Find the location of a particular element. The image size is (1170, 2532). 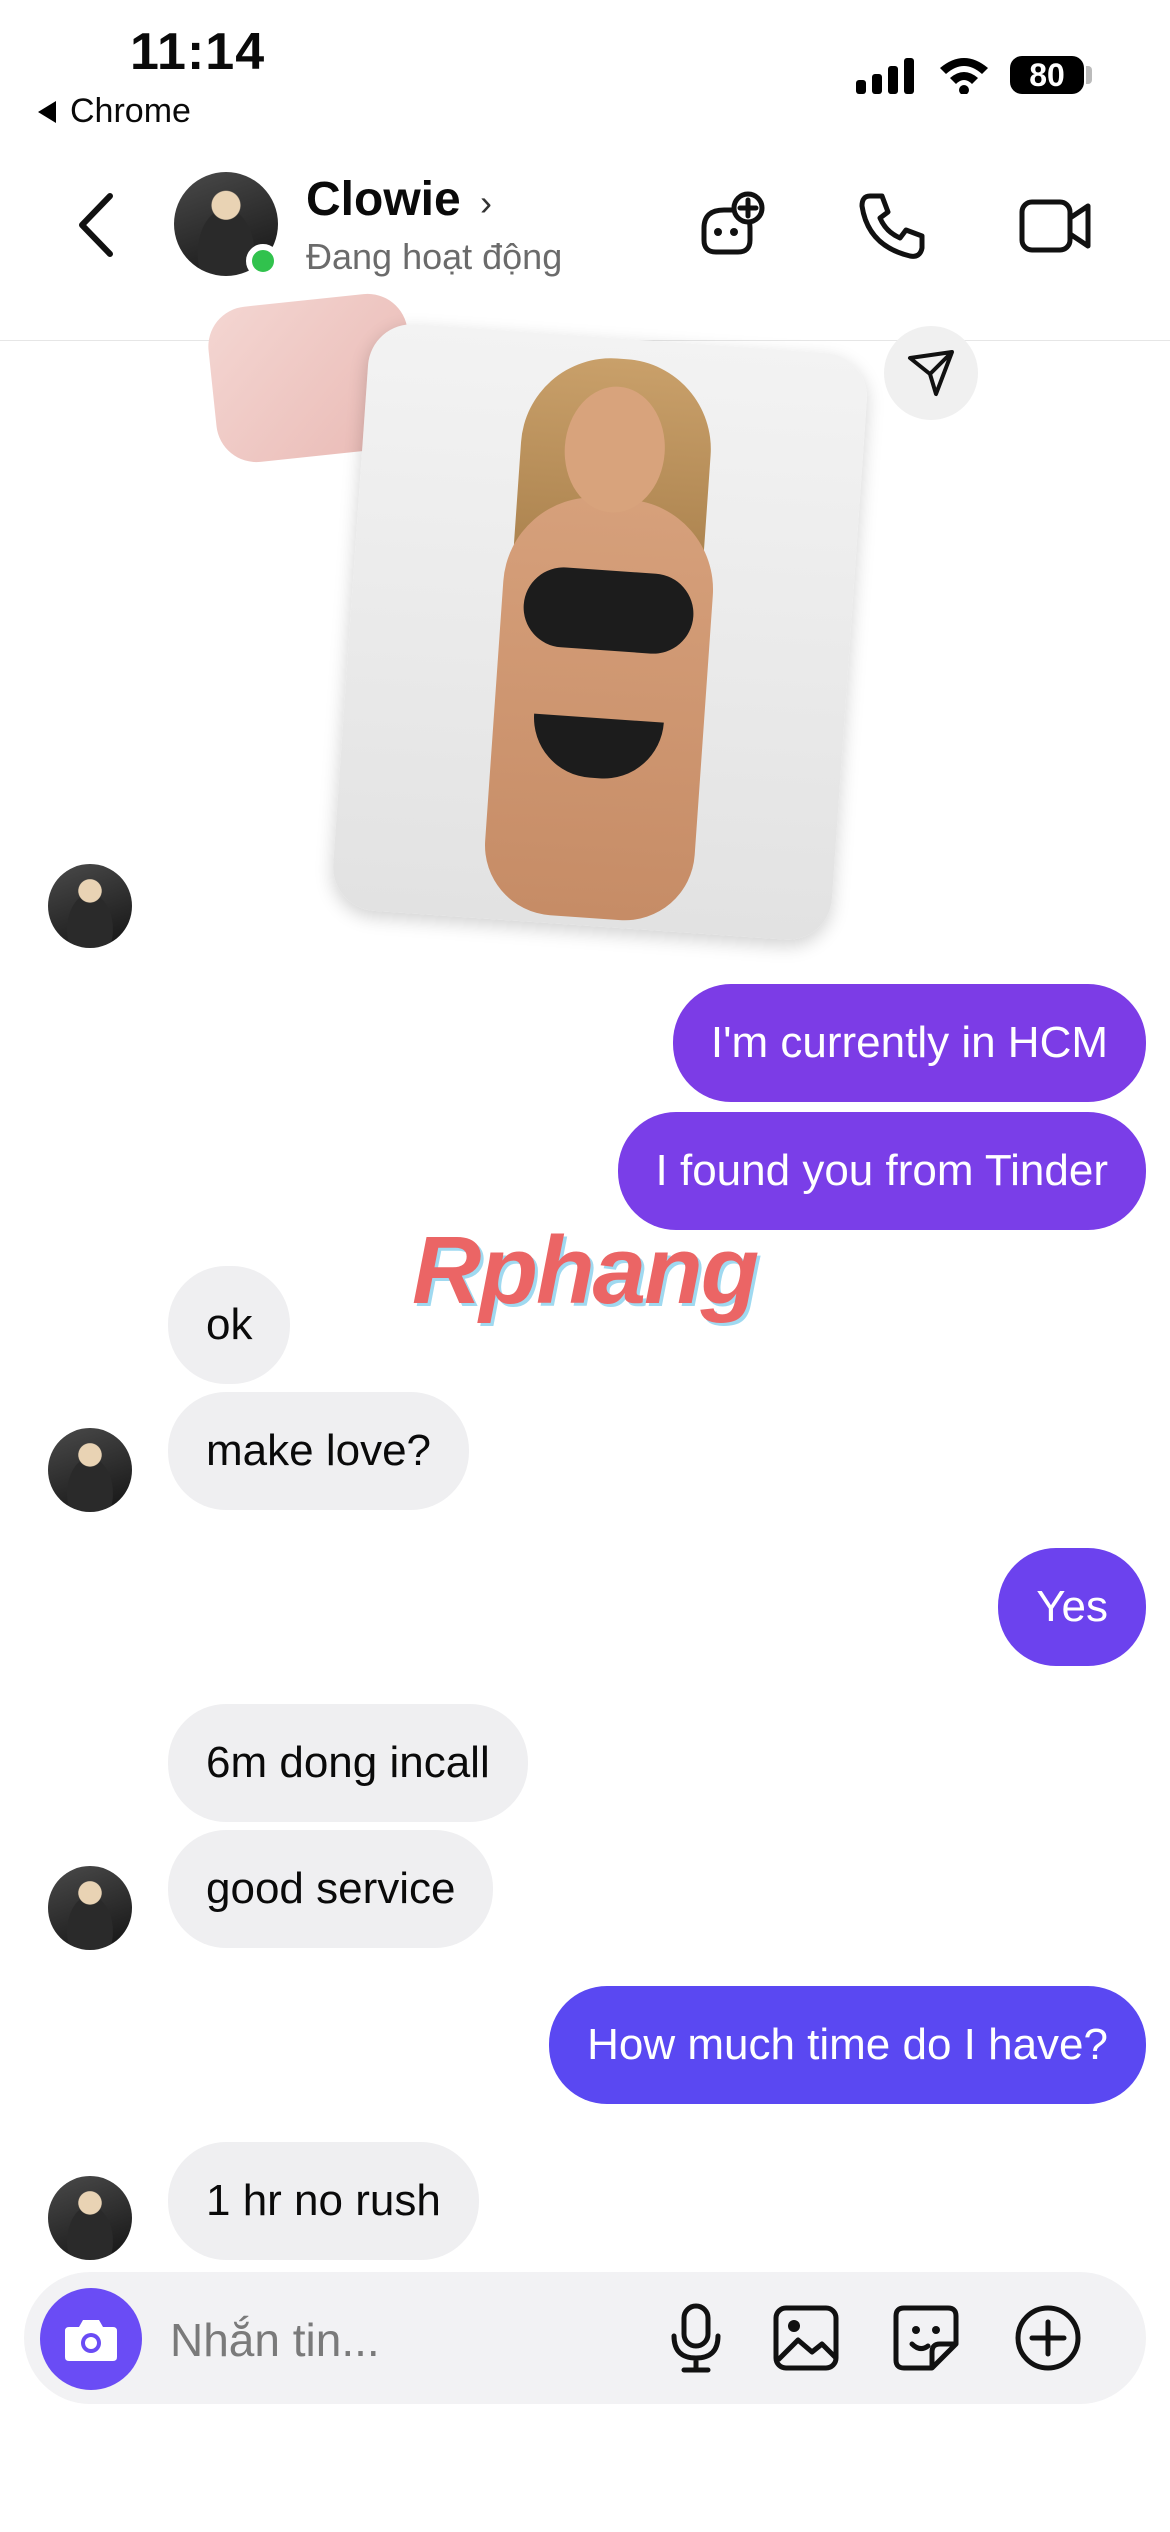

status-time: 11:14 is located at coordinates (198, 52).